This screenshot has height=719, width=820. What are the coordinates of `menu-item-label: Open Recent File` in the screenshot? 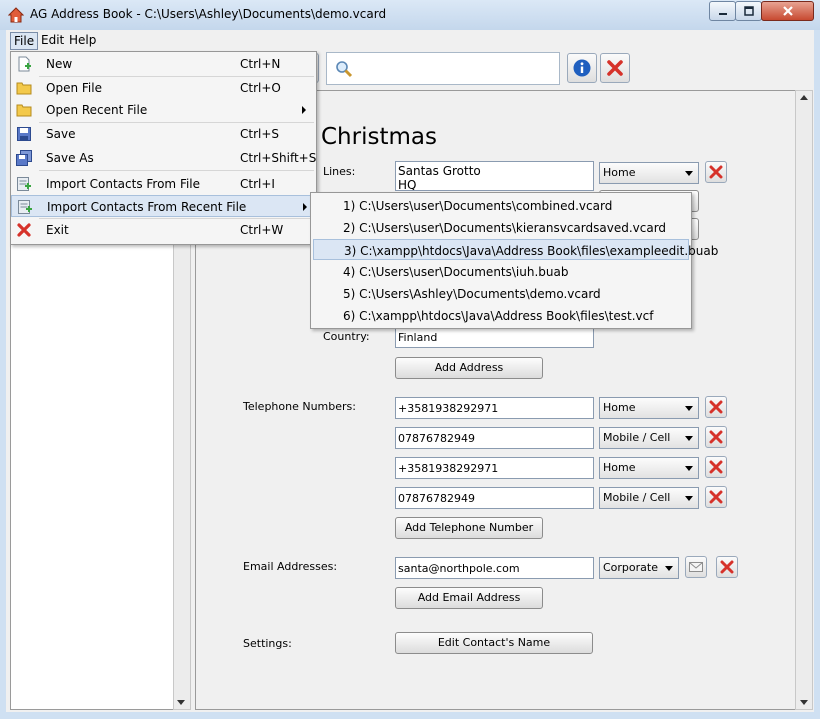 It's located at (97, 110).